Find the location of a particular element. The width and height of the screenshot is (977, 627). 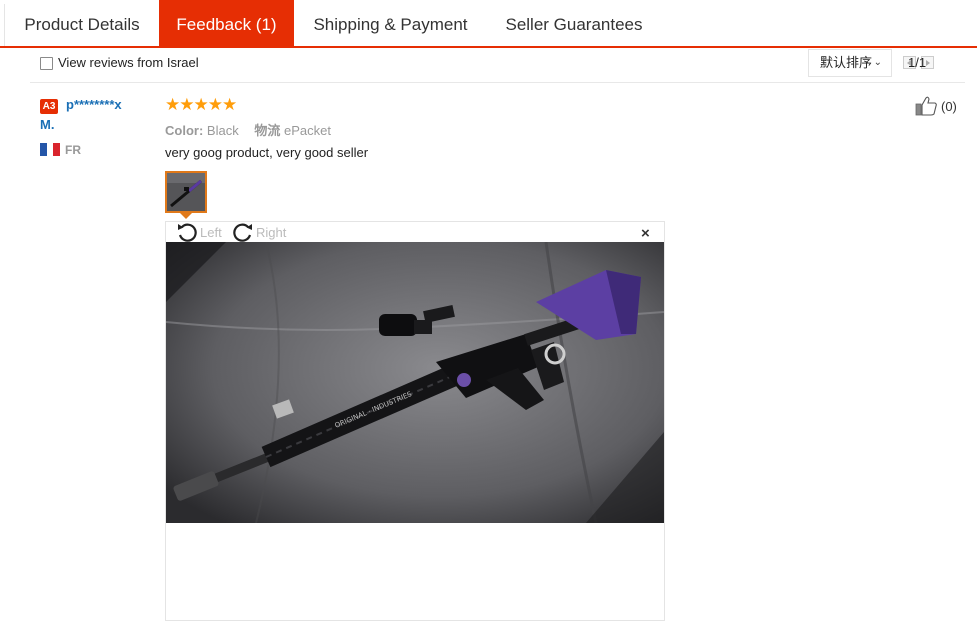

feedback-filter-bar: View reviews from Israel 默认排序 ⌄ 1/1 is located at coordinates (497, 65).